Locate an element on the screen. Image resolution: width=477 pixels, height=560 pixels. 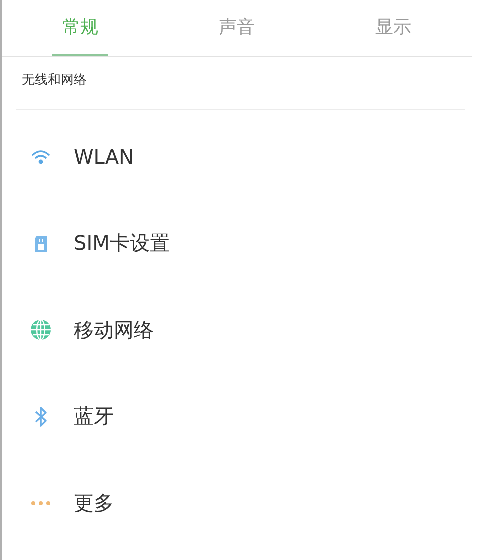
more-dots-icon is located at coordinates (41, 503).